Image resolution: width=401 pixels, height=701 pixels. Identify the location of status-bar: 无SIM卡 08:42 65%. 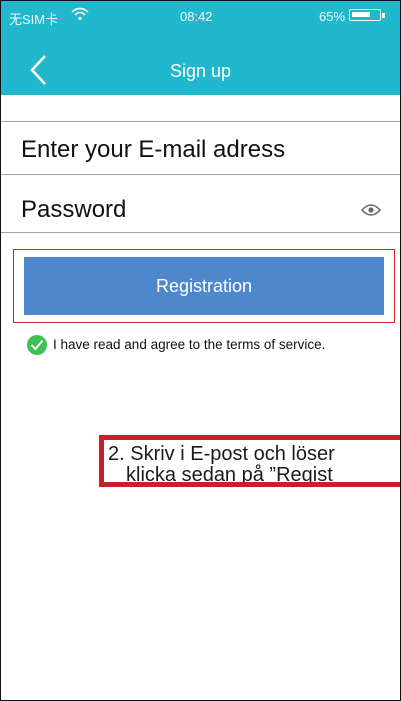
(200, 16).